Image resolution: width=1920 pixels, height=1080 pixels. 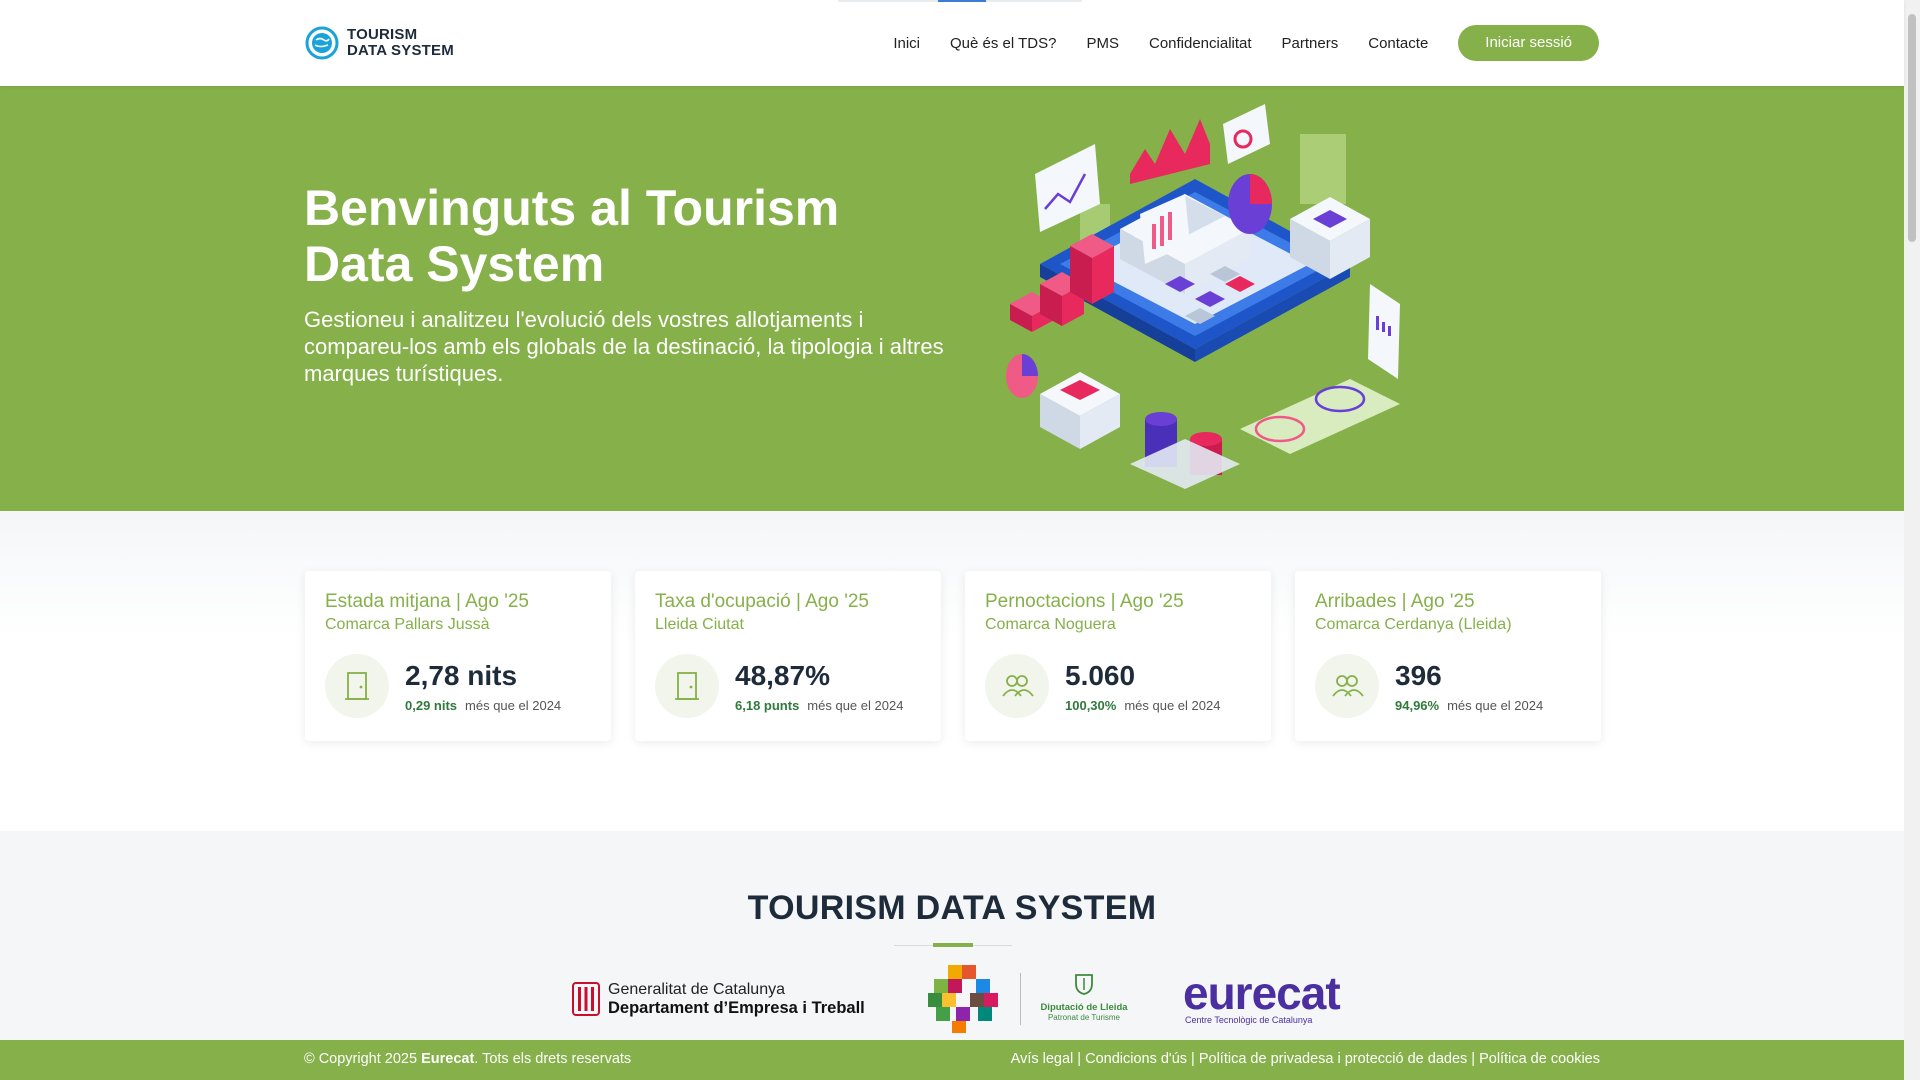 What do you see at coordinates (1042, 1059) in the screenshot?
I see `footer-link-avis-legal: Avís legal` at bounding box center [1042, 1059].